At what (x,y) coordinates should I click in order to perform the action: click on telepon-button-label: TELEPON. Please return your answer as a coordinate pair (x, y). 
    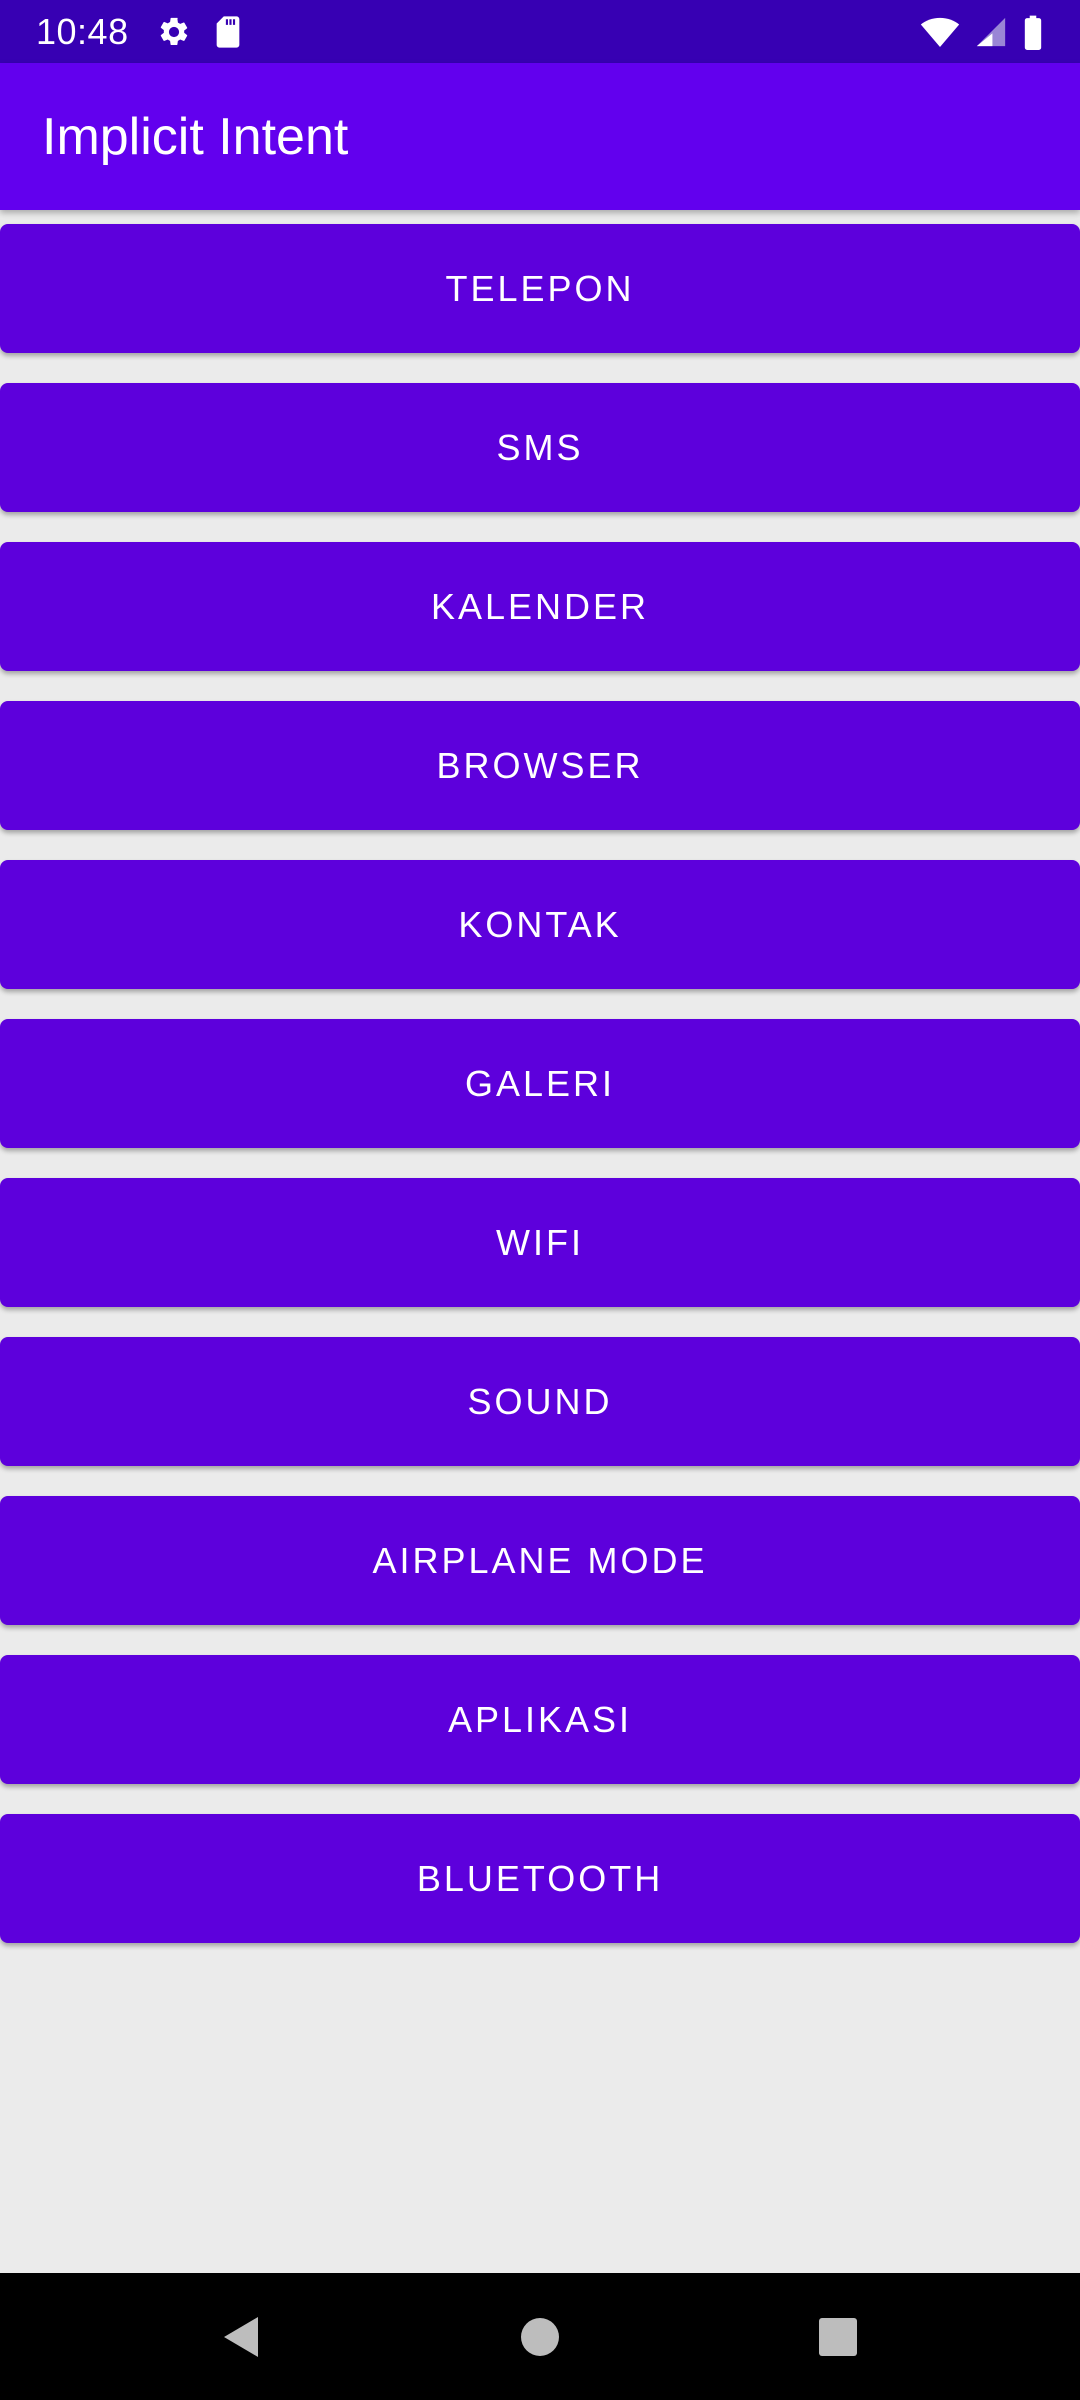
    Looking at the image, I should click on (540, 288).